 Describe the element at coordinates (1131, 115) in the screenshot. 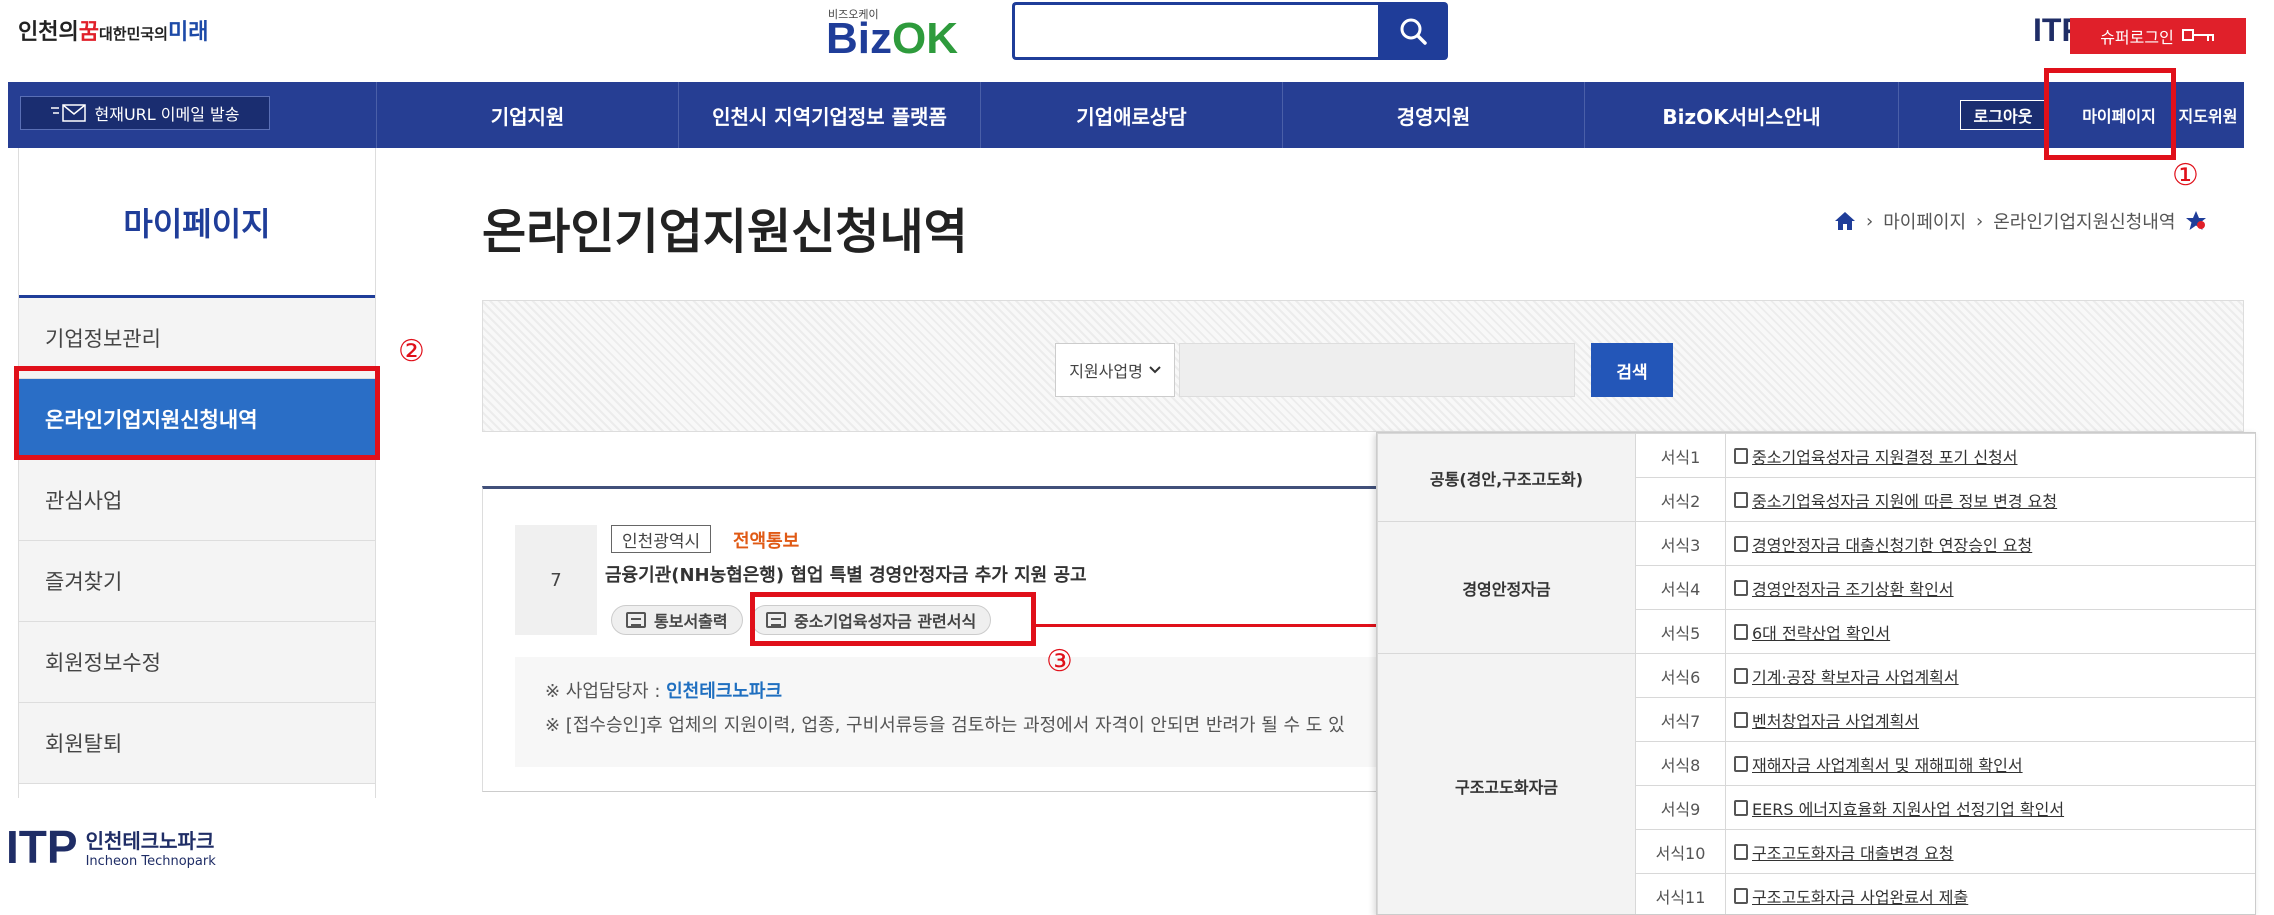

I see `nav-item-consulting: 기업애로상담` at that location.